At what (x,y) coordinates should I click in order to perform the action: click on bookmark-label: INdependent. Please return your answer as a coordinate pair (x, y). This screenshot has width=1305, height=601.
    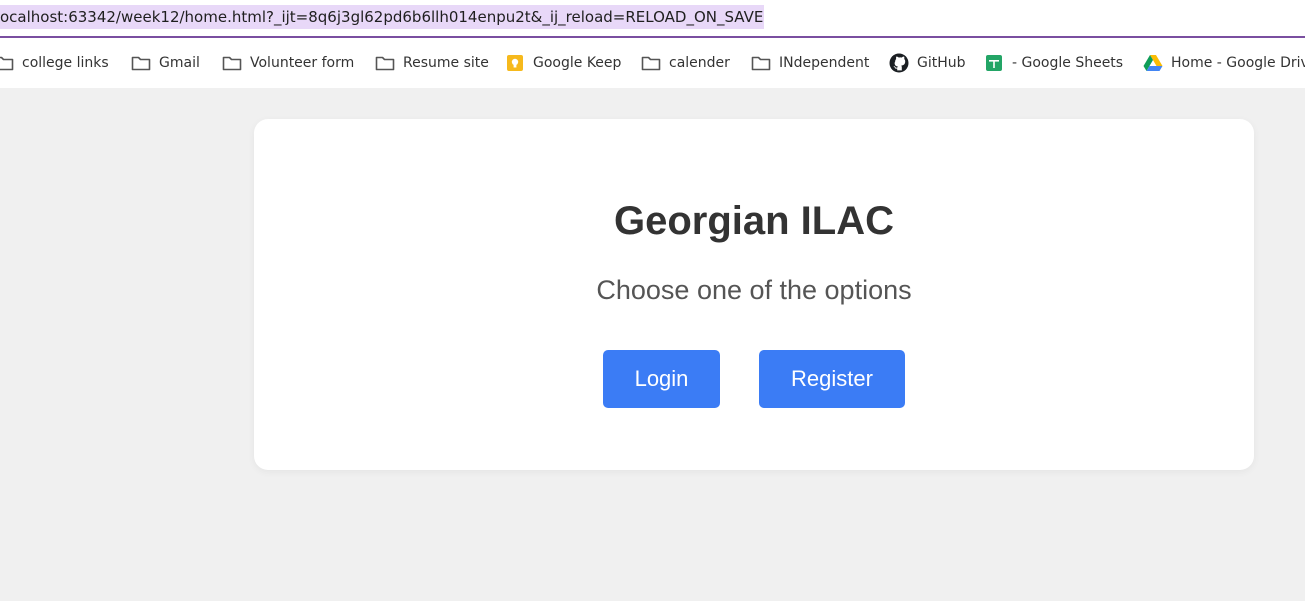
    Looking at the image, I should click on (824, 63).